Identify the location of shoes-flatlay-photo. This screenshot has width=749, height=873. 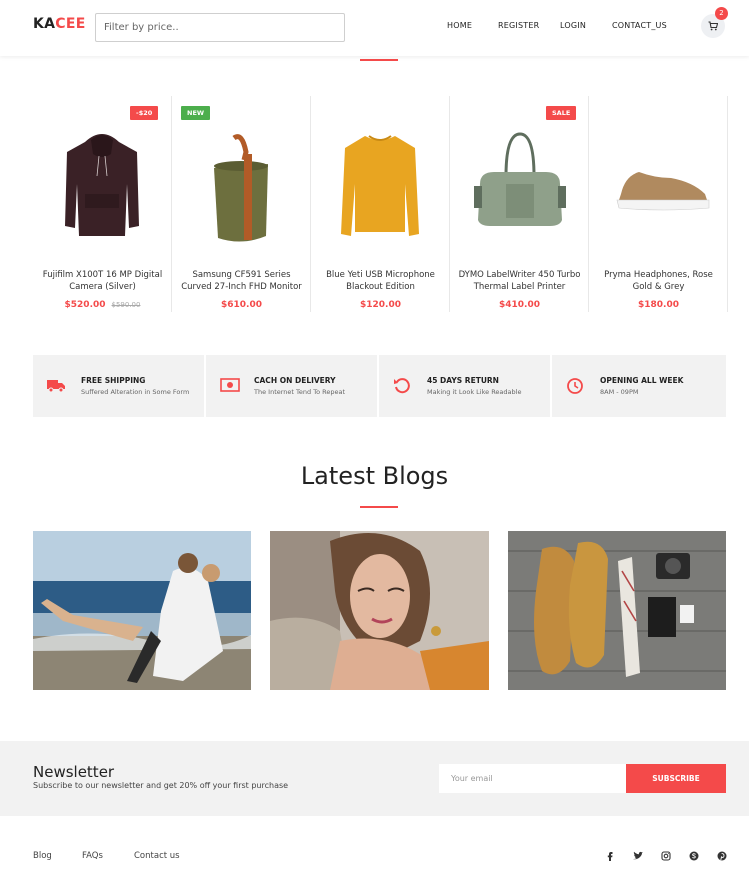
(617, 610).